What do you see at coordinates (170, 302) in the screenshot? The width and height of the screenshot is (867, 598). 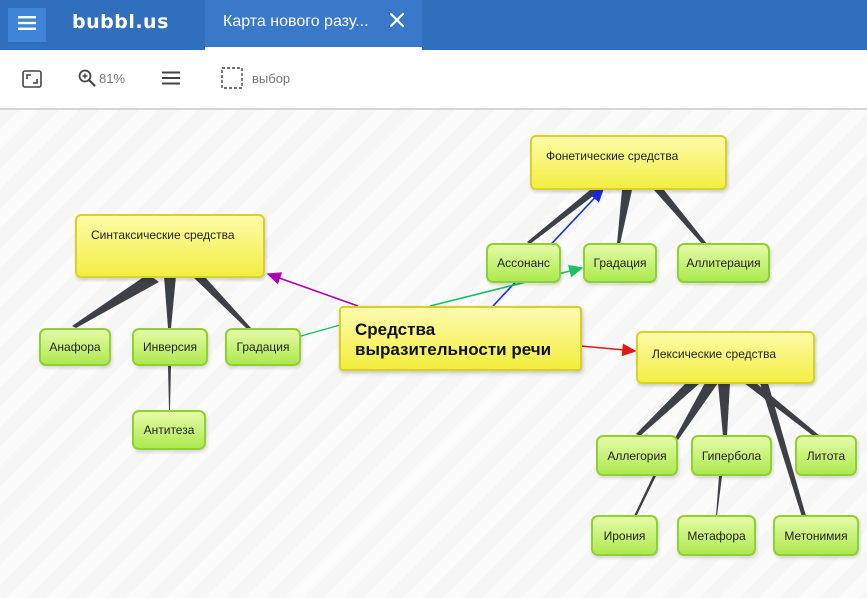 I see `branch-synt-inversia` at bounding box center [170, 302].